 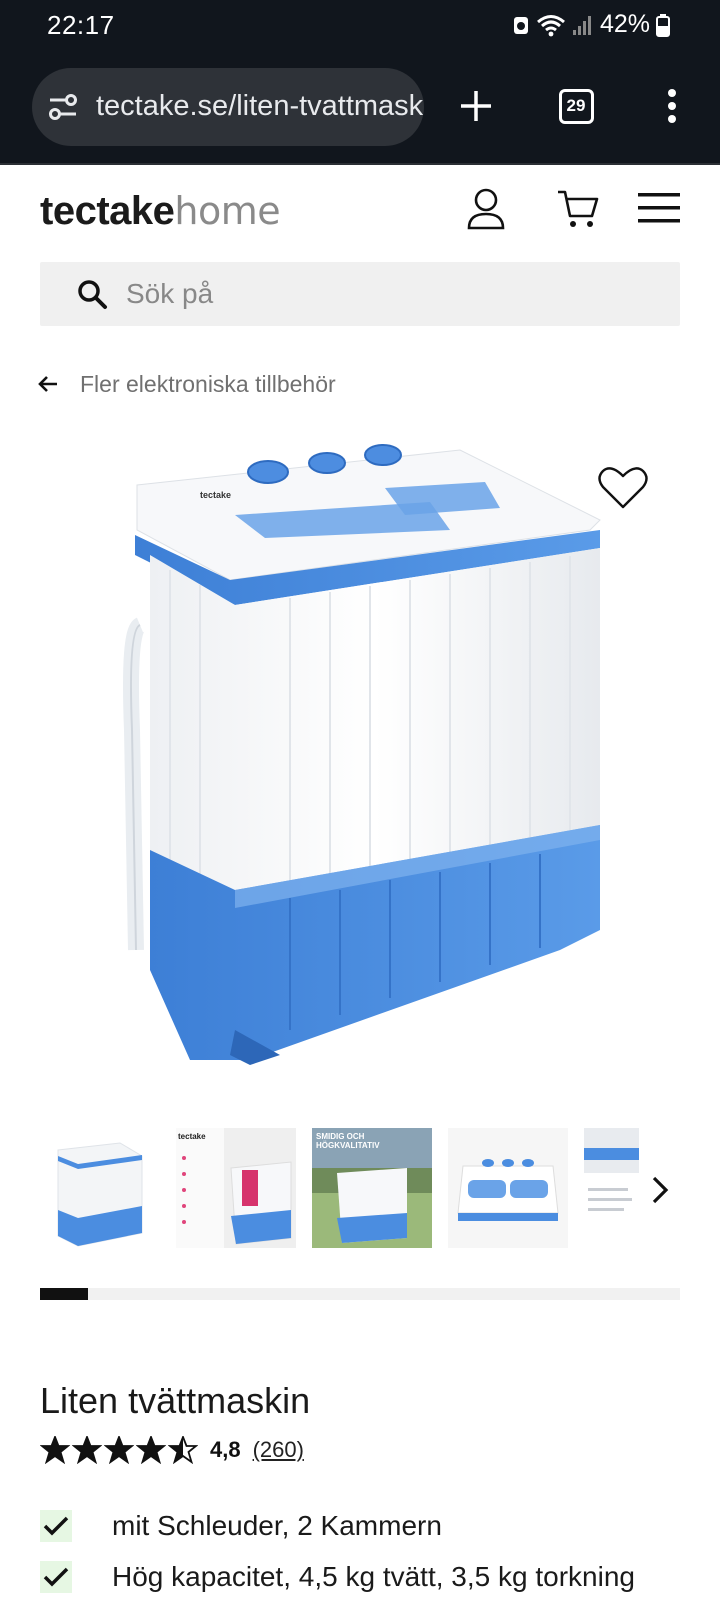 What do you see at coordinates (520, 25) in the screenshot?
I see `data-saver-icon` at bounding box center [520, 25].